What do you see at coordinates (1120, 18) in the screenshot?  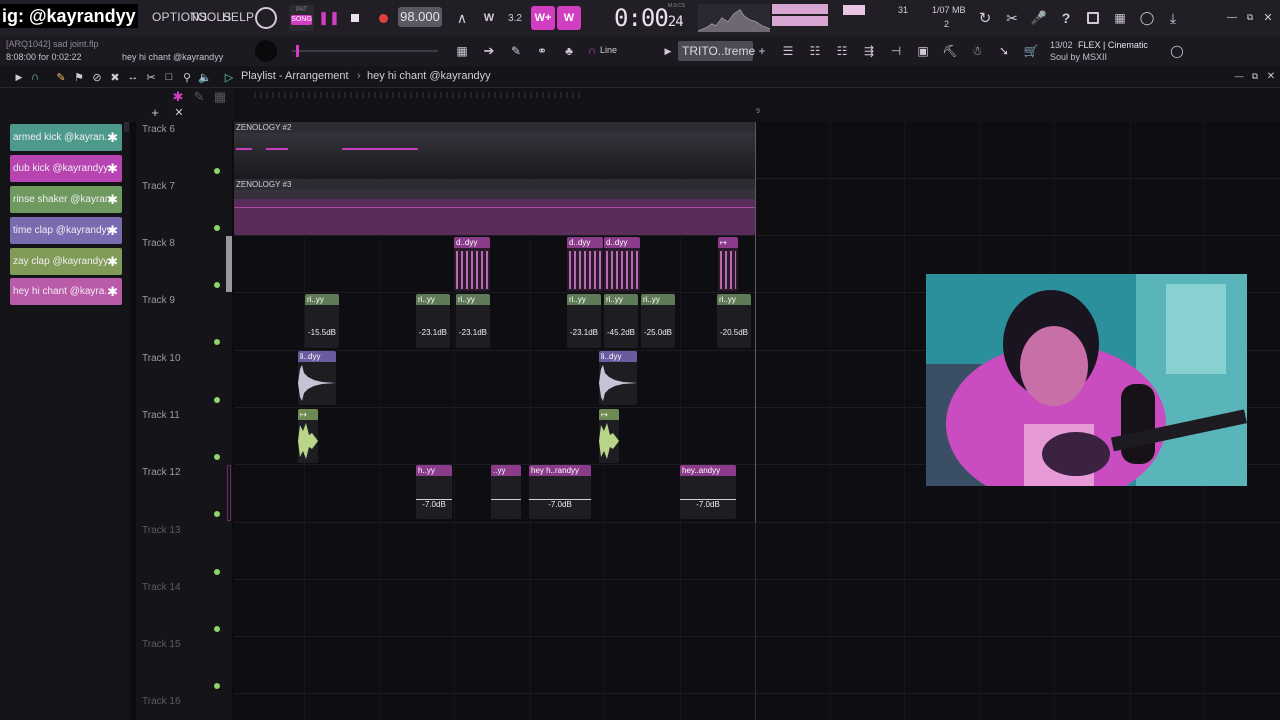 I see `render-icon: ▦` at bounding box center [1120, 18].